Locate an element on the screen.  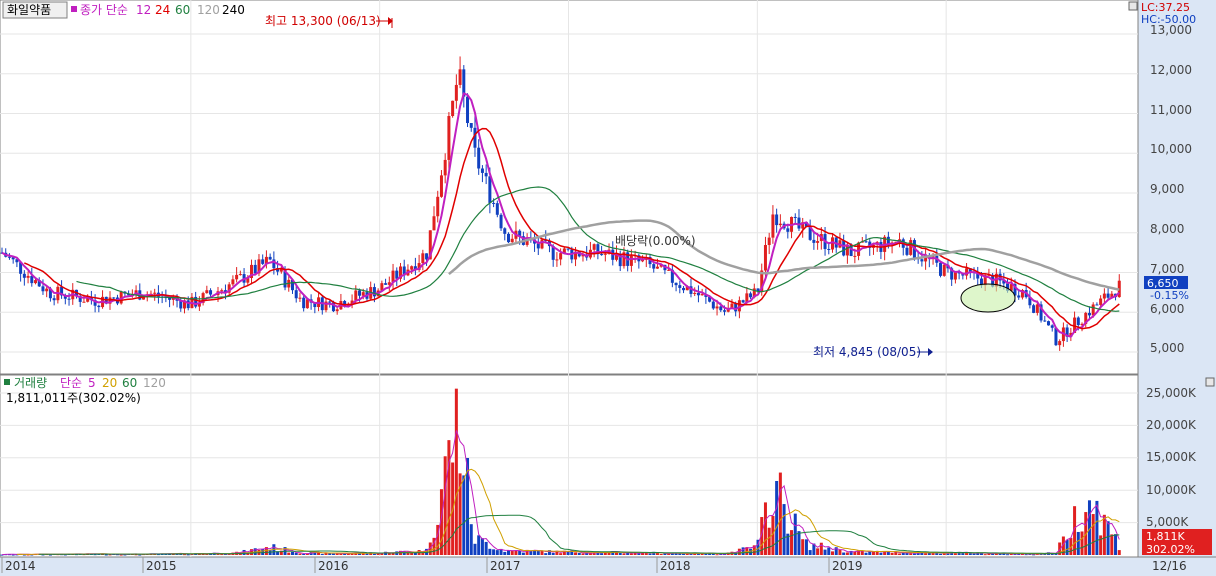
volume-ma-5: 5 is located at coordinates (92, 383).